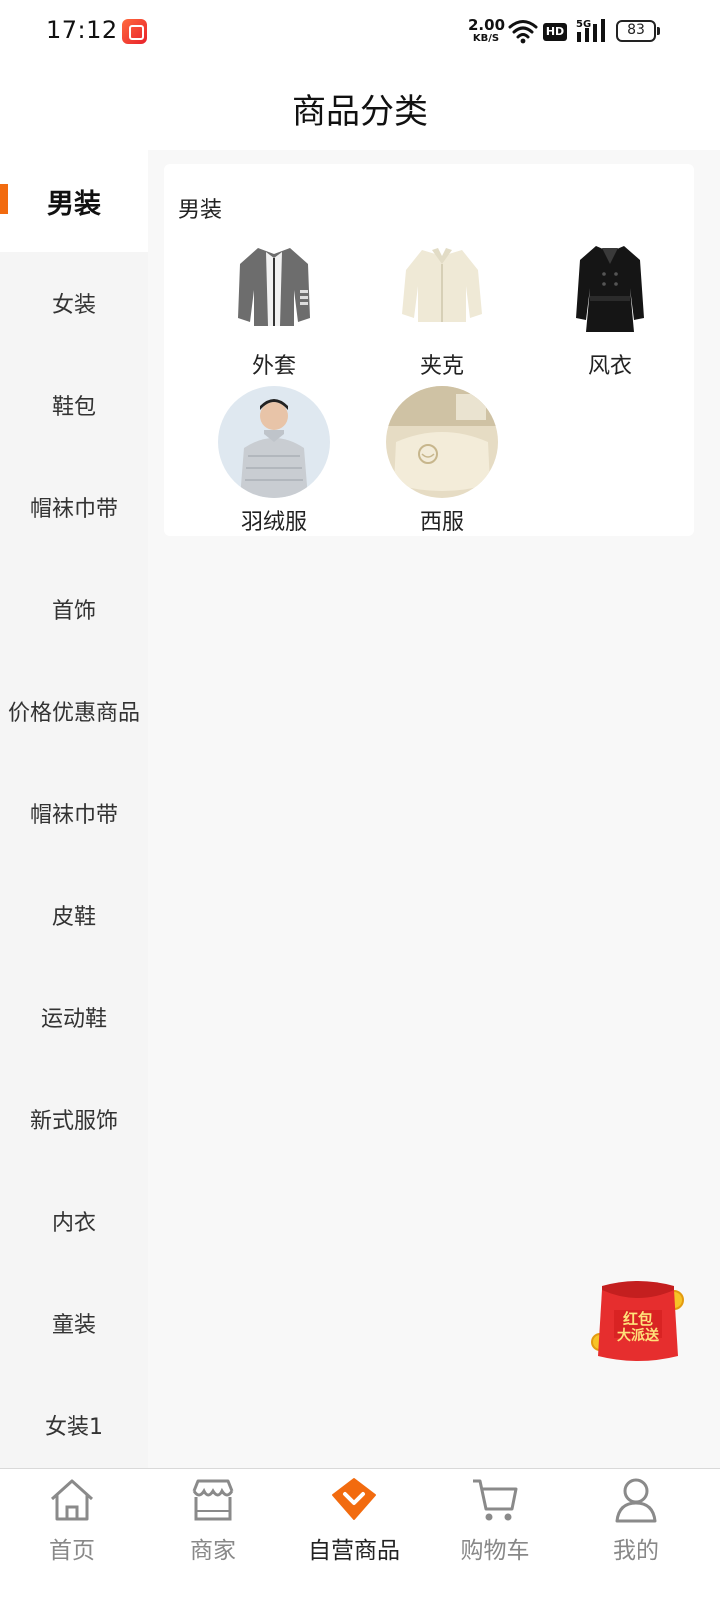  Describe the element at coordinates (74, 507) in the screenshot. I see `sidebar-item-accessories: 帽袜巾带` at that location.